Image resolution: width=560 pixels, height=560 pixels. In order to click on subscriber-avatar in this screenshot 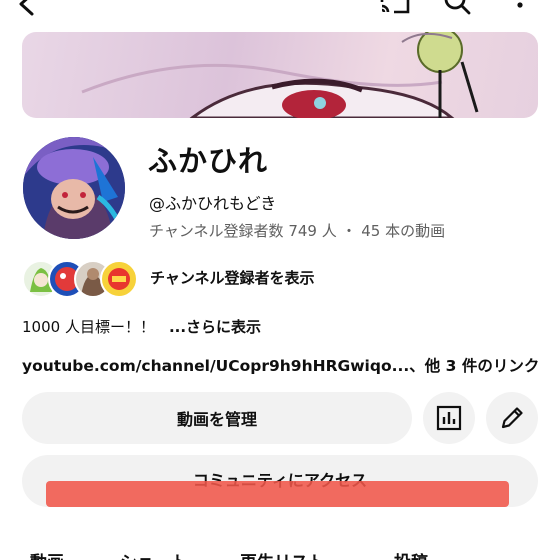, I will do `click(119, 279)`.